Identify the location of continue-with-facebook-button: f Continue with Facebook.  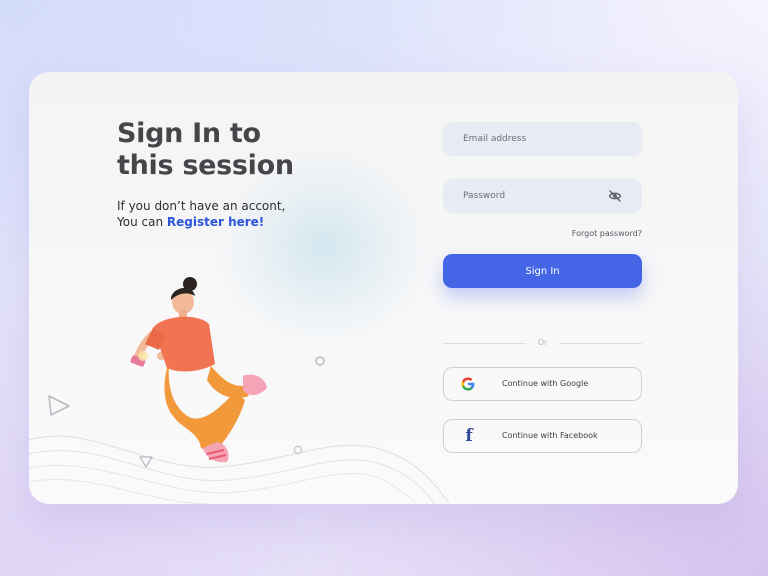
(542, 436).